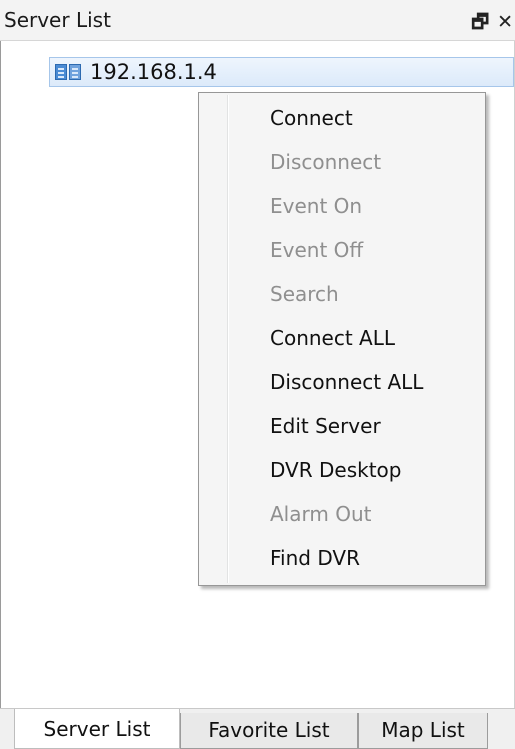 The height and width of the screenshot is (749, 515). I want to click on menu-item-connect: Connect, so click(342, 118).